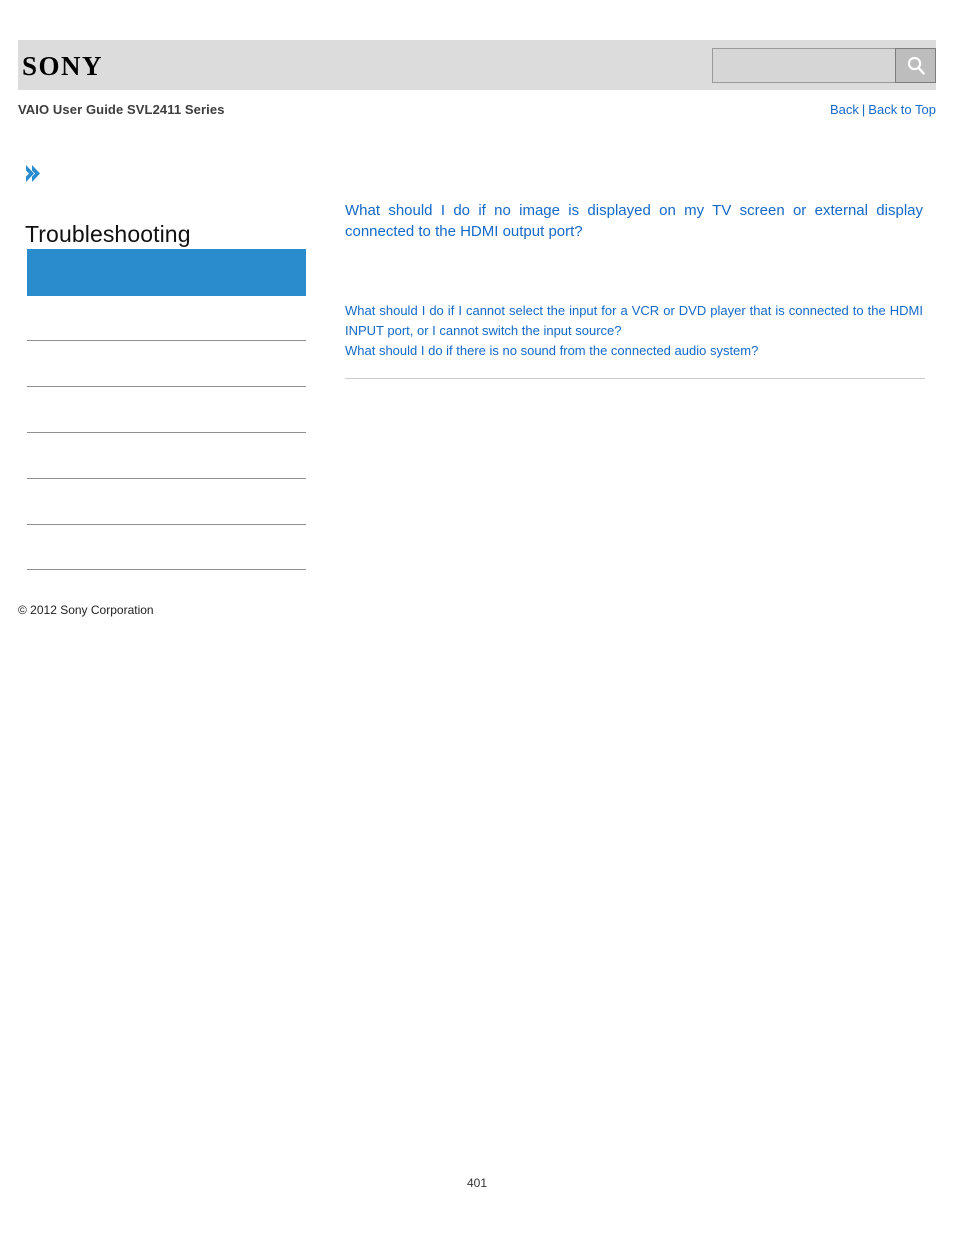 This screenshot has height=1235, width=954. I want to click on search-area, so click(824, 65).